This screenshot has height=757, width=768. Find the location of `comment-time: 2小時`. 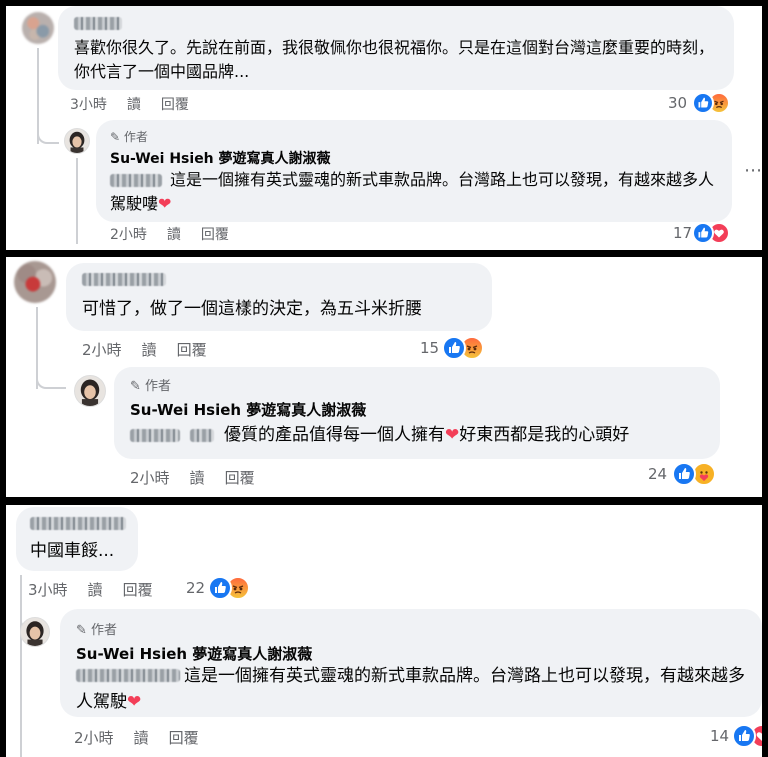

comment-time: 2小時 is located at coordinates (102, 350).